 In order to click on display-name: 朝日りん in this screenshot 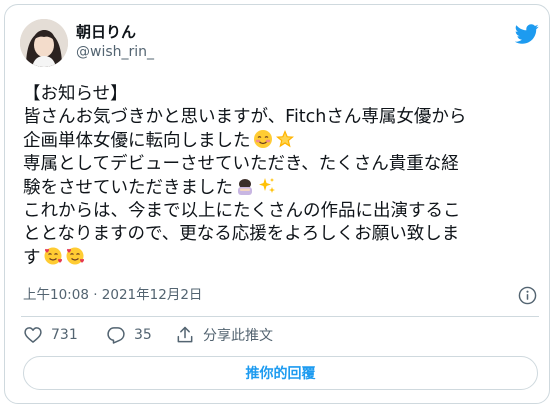, I will do `click(106, 32)`.